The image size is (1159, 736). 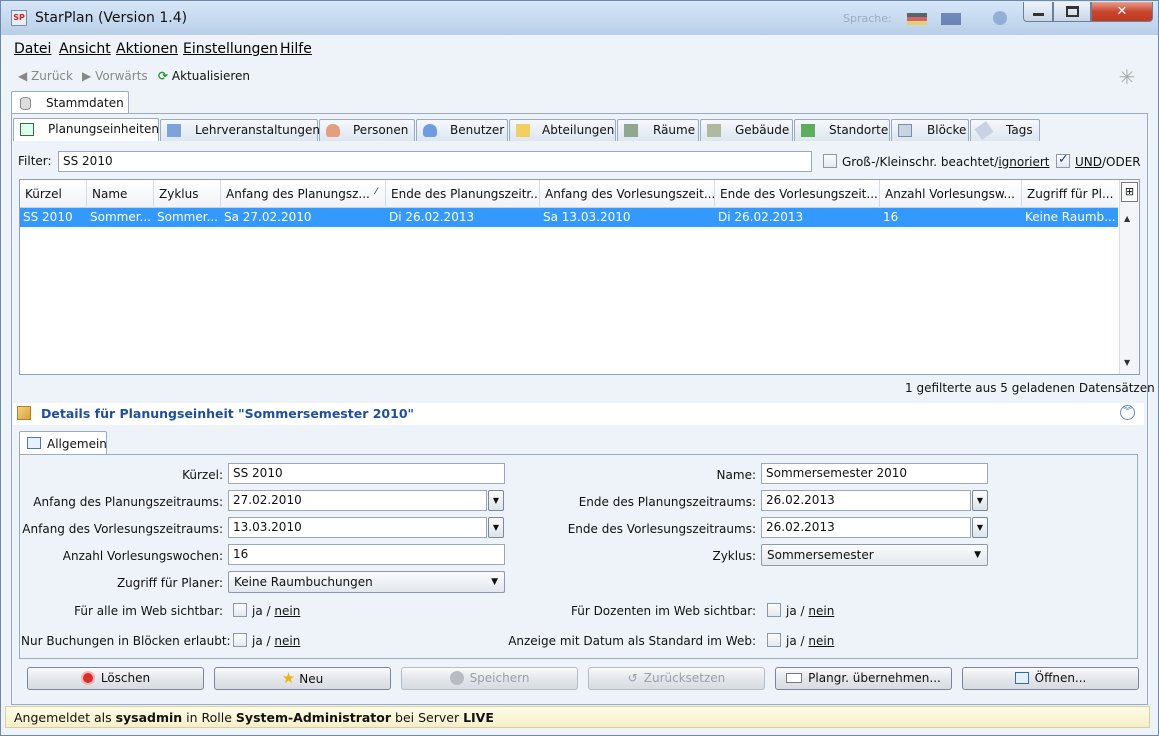 I want to click on tab-lehrveranstaltungen: Lehrveranstaltungen, so click(x=240, y=130).